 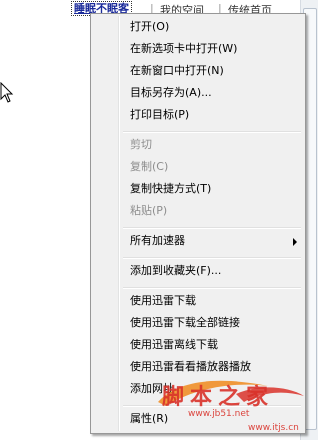 I want to click on site-watermark-logo: 脚本之家 www.jb51.net www.itjs.cn, so click(x=231, y=406).